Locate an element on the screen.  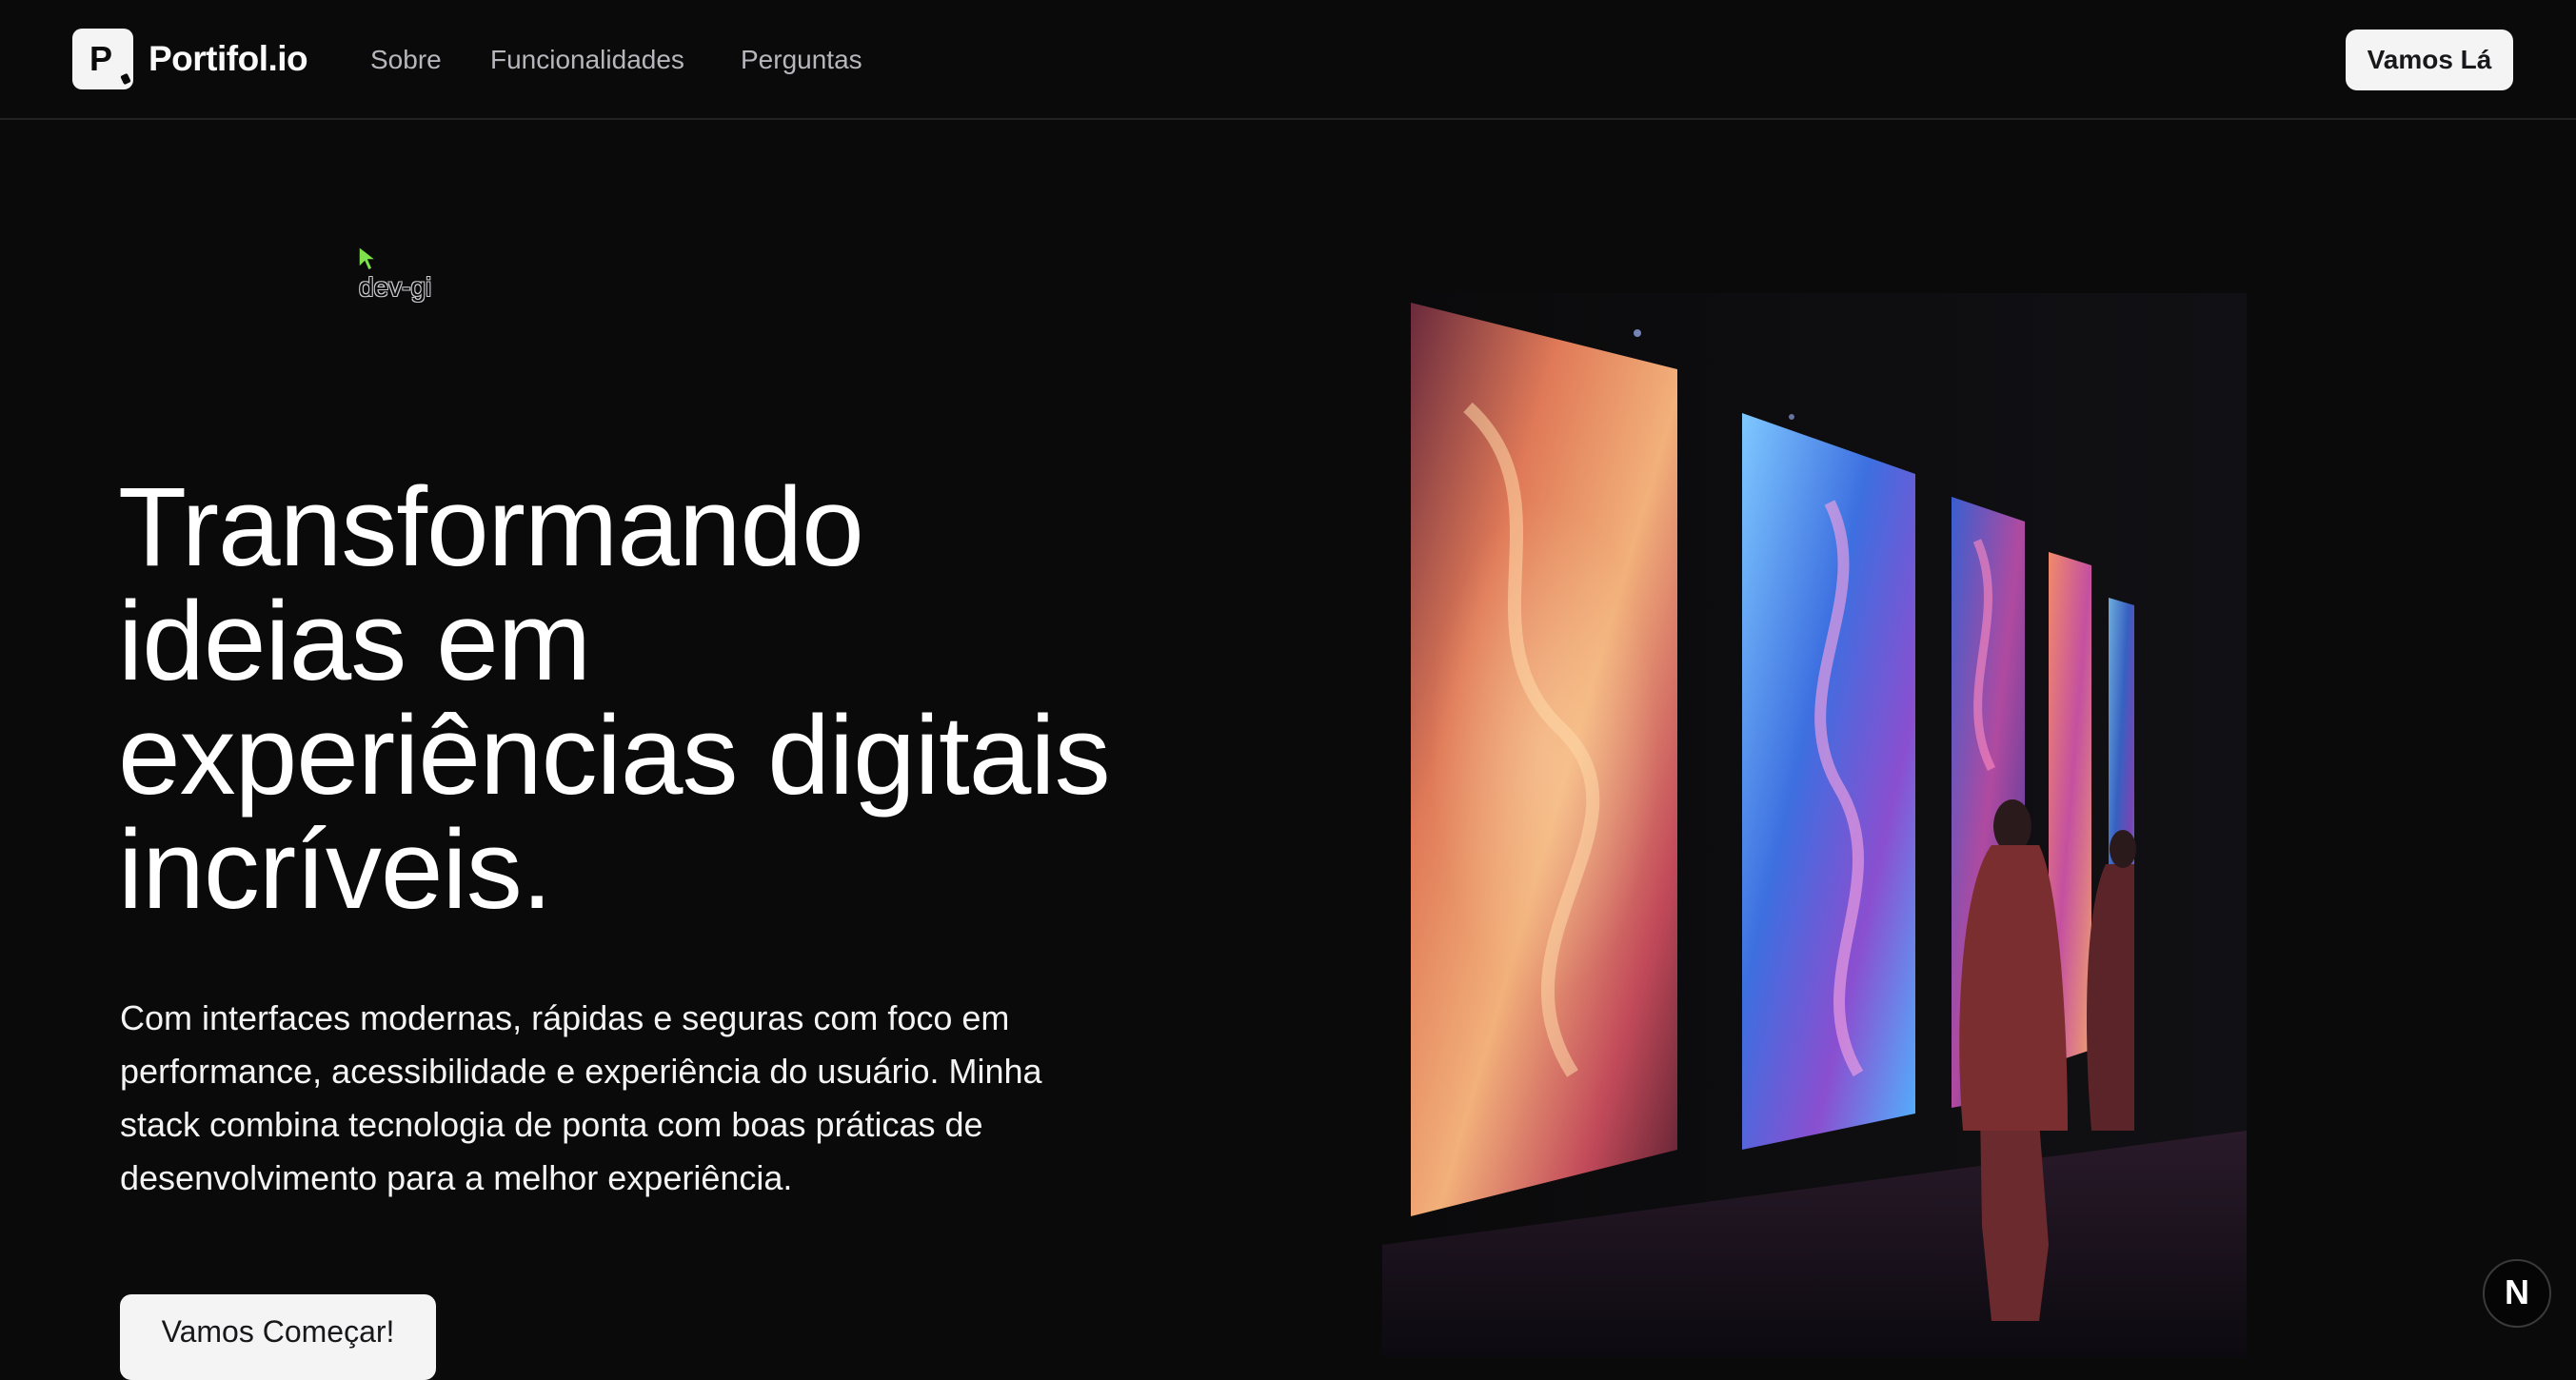
logo-cursor-mark is located at coordinates (125, 79).